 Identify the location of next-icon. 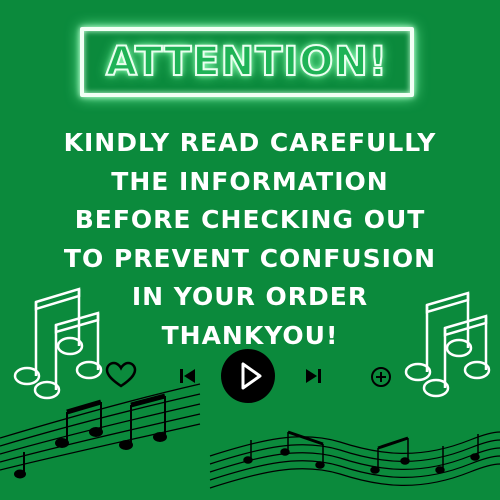
(313, 376).